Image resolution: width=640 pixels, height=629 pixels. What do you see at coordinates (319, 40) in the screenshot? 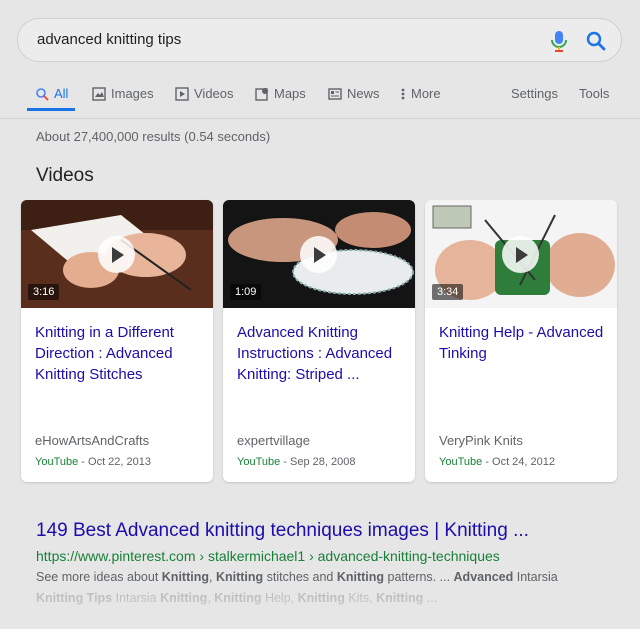
I see `search-bar: advanced knitting tips` at bounding box center [319, 40].